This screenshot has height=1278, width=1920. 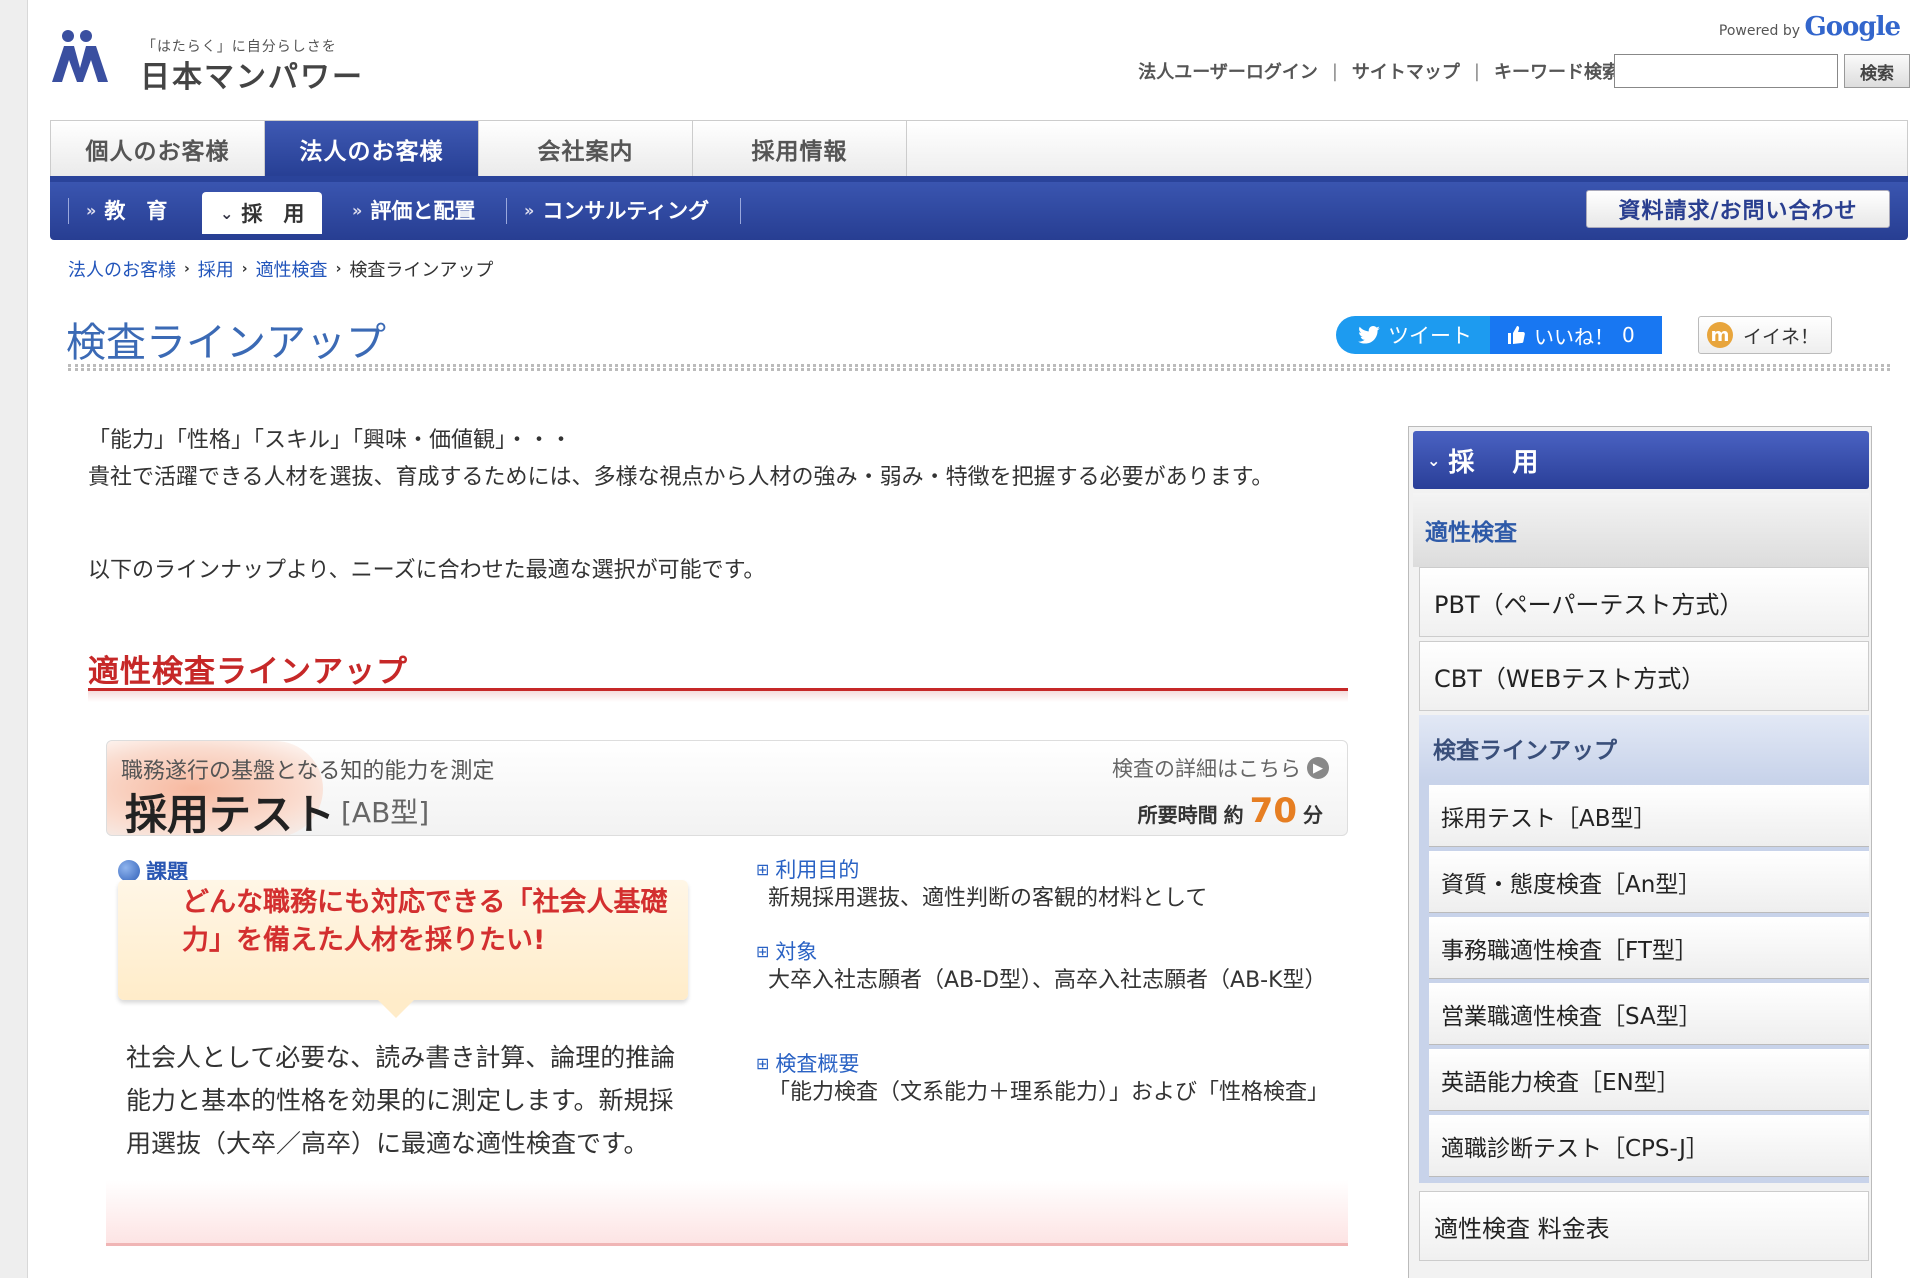 What do you see at coordinates (988, 898) in the screenshot?
I see `purpose-value: 新規採用選抜、適性判断の客観的材料として` at bounding box center [988, 898].